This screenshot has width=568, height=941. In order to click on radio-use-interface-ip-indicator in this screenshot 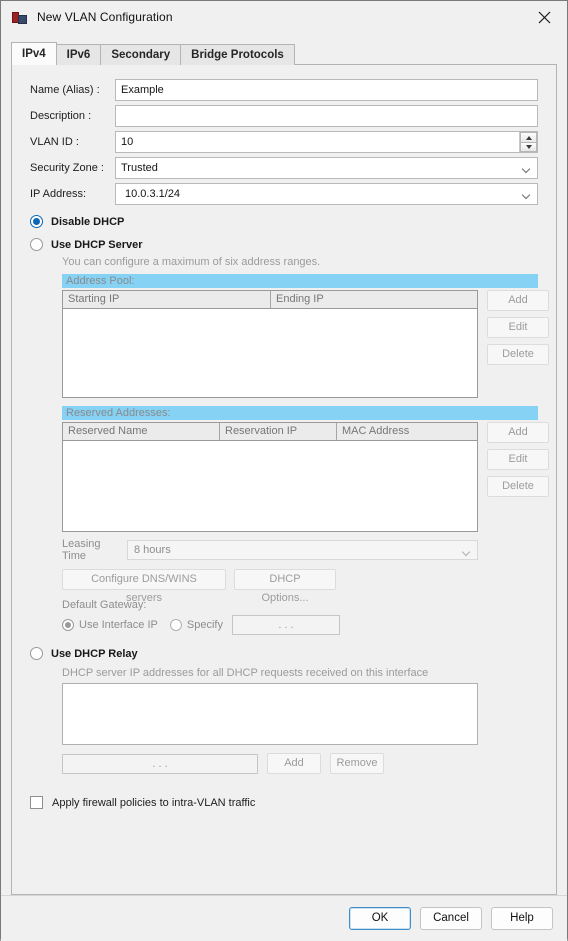, I will do `click(68, 625)`.